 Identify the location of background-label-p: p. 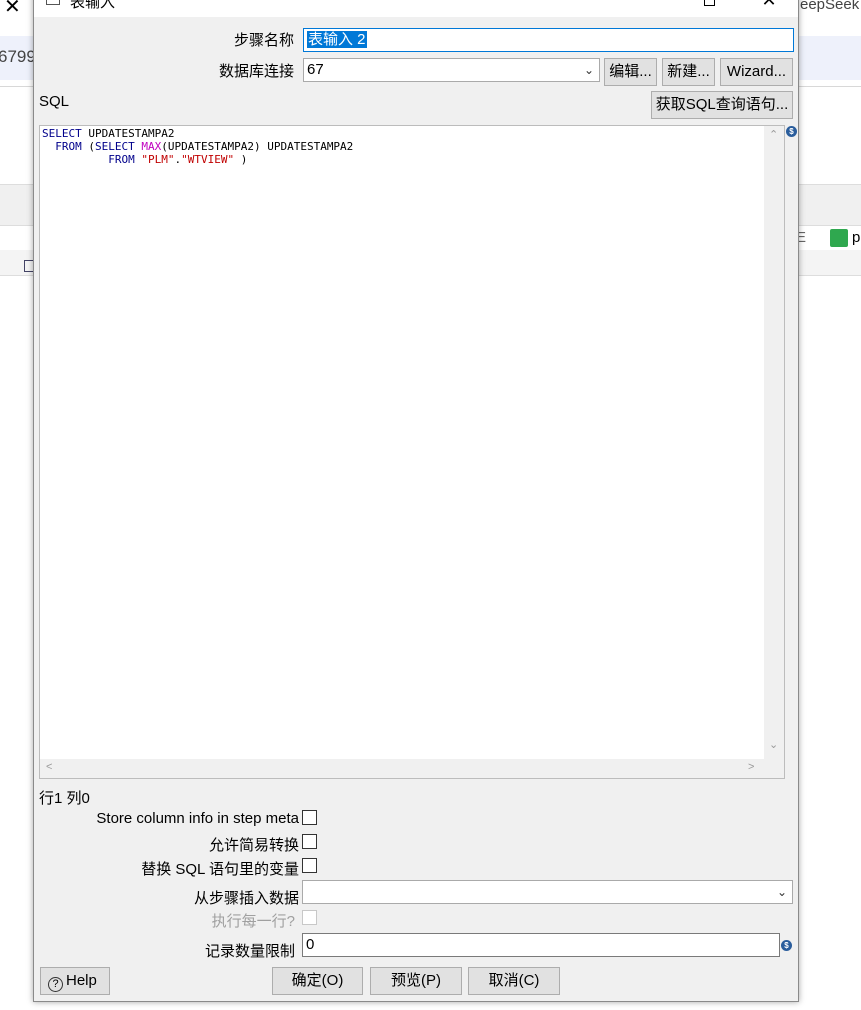
(856, 237).